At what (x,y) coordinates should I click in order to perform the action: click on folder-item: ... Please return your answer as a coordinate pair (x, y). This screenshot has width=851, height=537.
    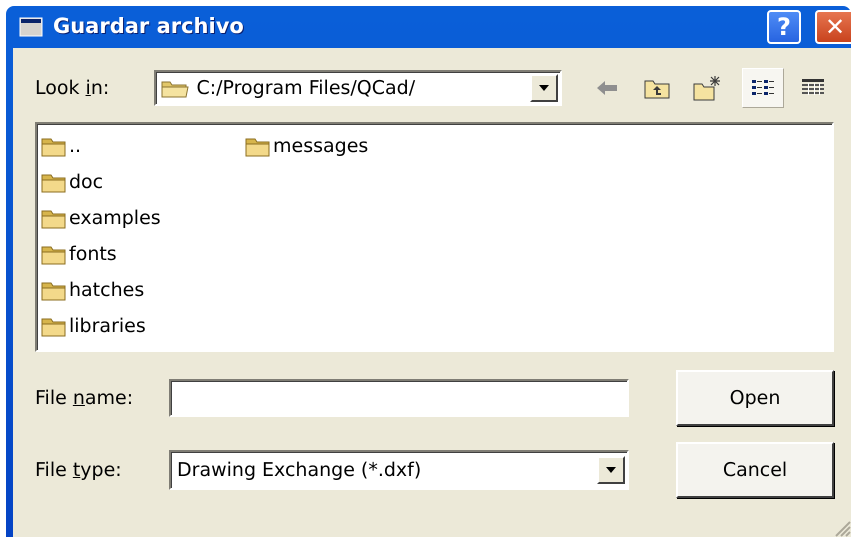
    Looking at the image, I should click on (143, 146).